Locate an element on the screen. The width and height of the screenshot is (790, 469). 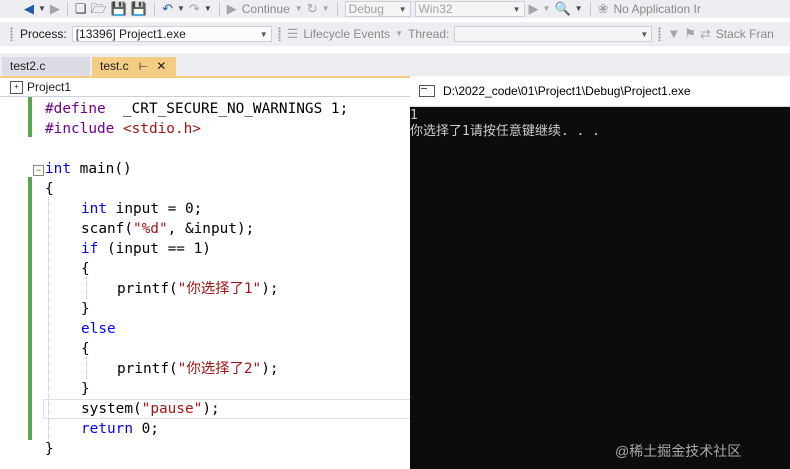
pin-icon: ⊢ is located at coordinates (144, 67).